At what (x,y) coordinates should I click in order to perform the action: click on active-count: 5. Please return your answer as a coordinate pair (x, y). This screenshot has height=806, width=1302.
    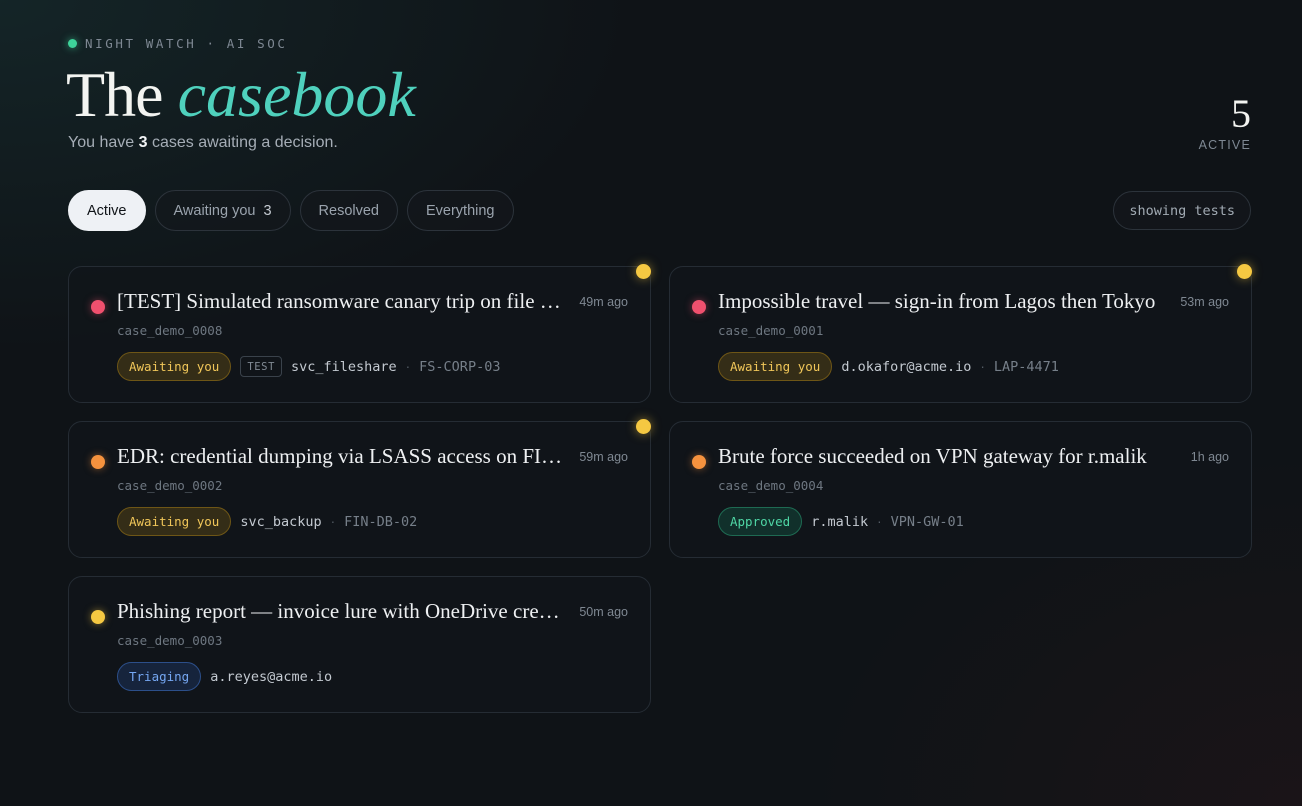
    Looking at the image, I should click on (1241, 113).